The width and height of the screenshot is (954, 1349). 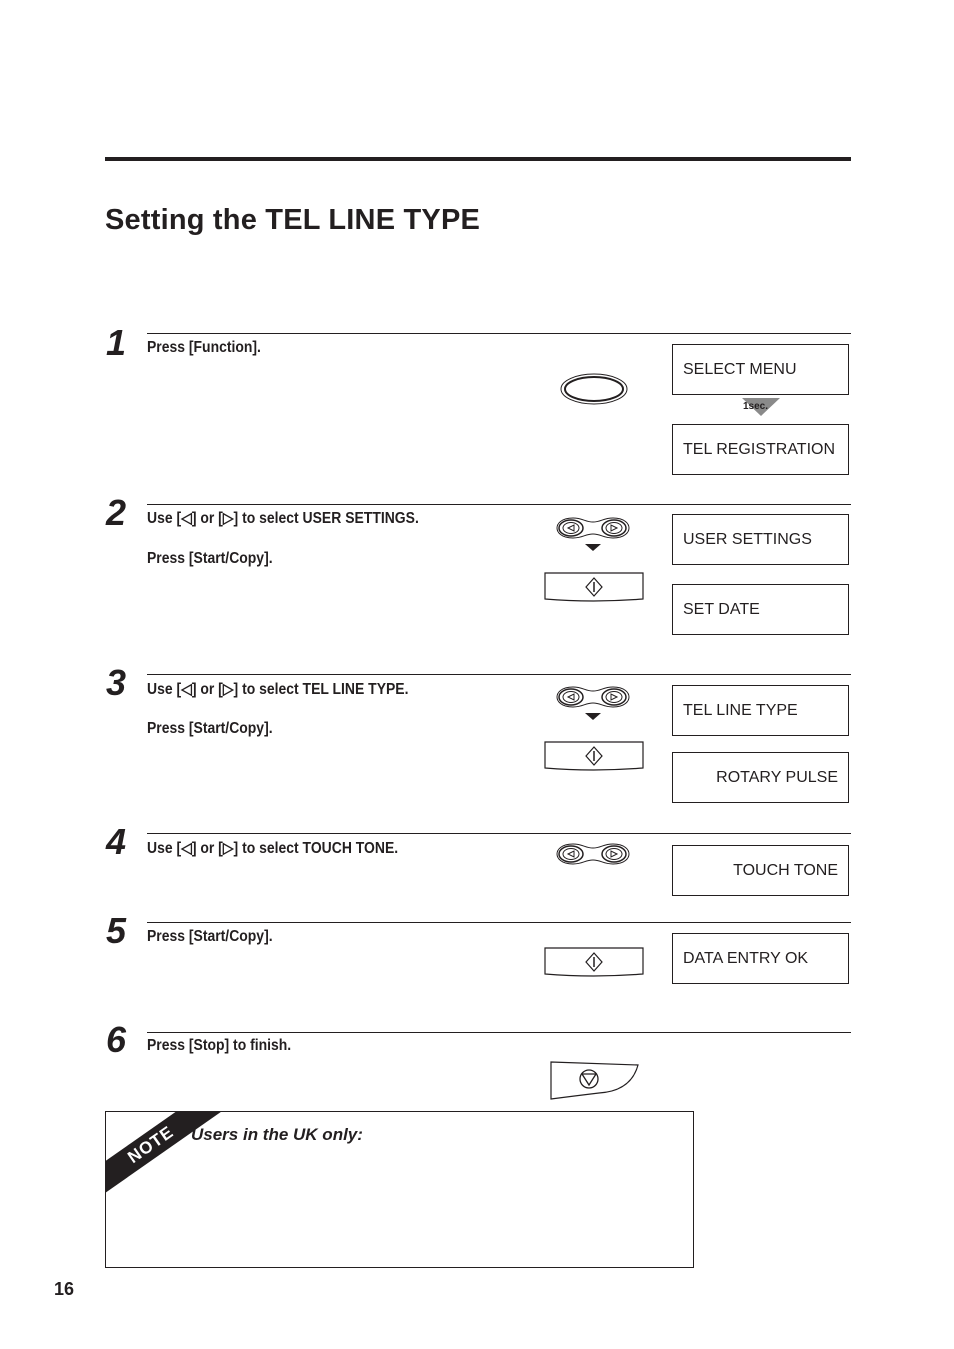 I want to click on lcd-text: TOUCH TONE, so click(x=785, y=870).